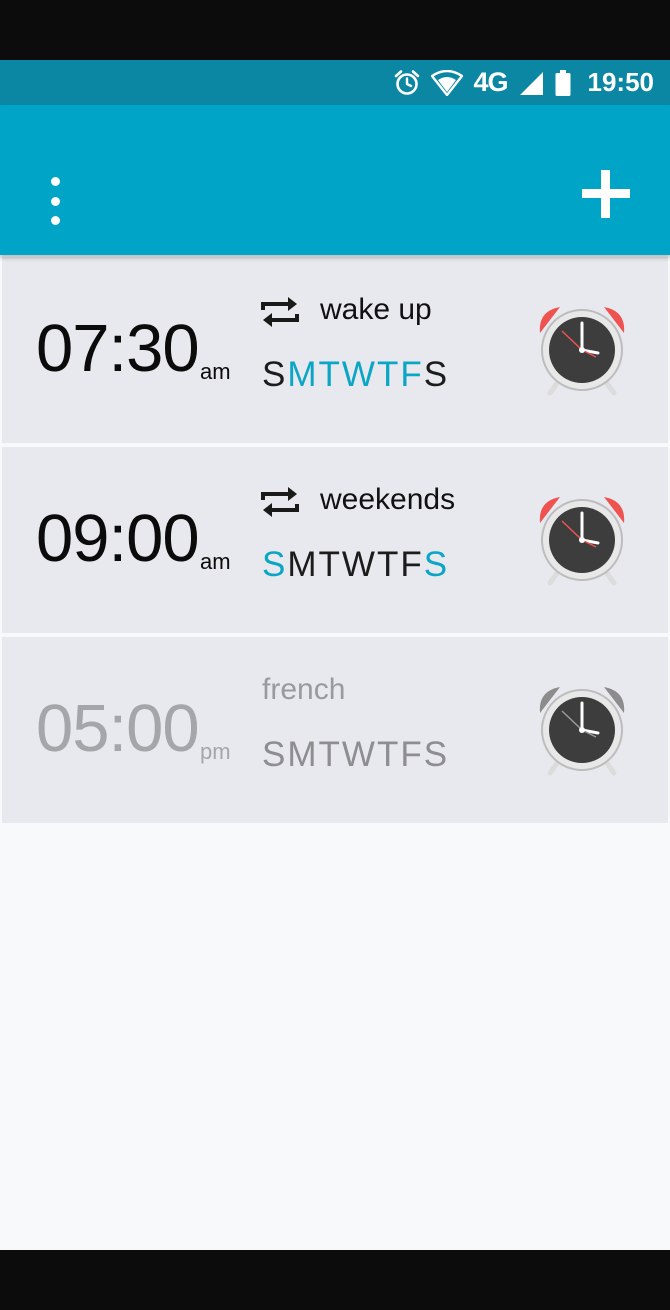 This screenshot has height=1310, width=670. Describe the element at coordinates (335, 540) in the screenshot. I see `alarm-item-weekends: 09:00 am weekends S M T W T F S` at that location.